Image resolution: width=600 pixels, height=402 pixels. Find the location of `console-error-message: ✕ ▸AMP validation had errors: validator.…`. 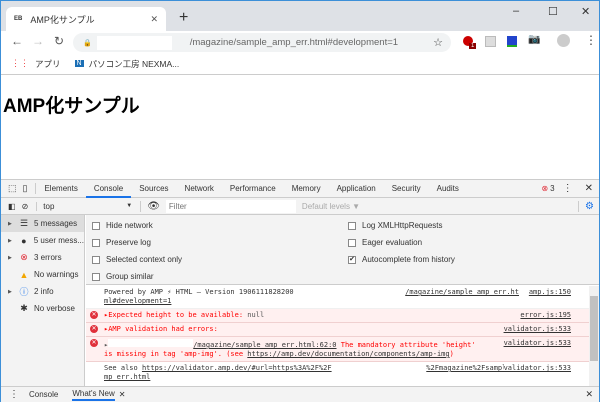

console-error-message: ✕ ▸AMP validation had errors: validator.… is located at coordinates (337, 330).